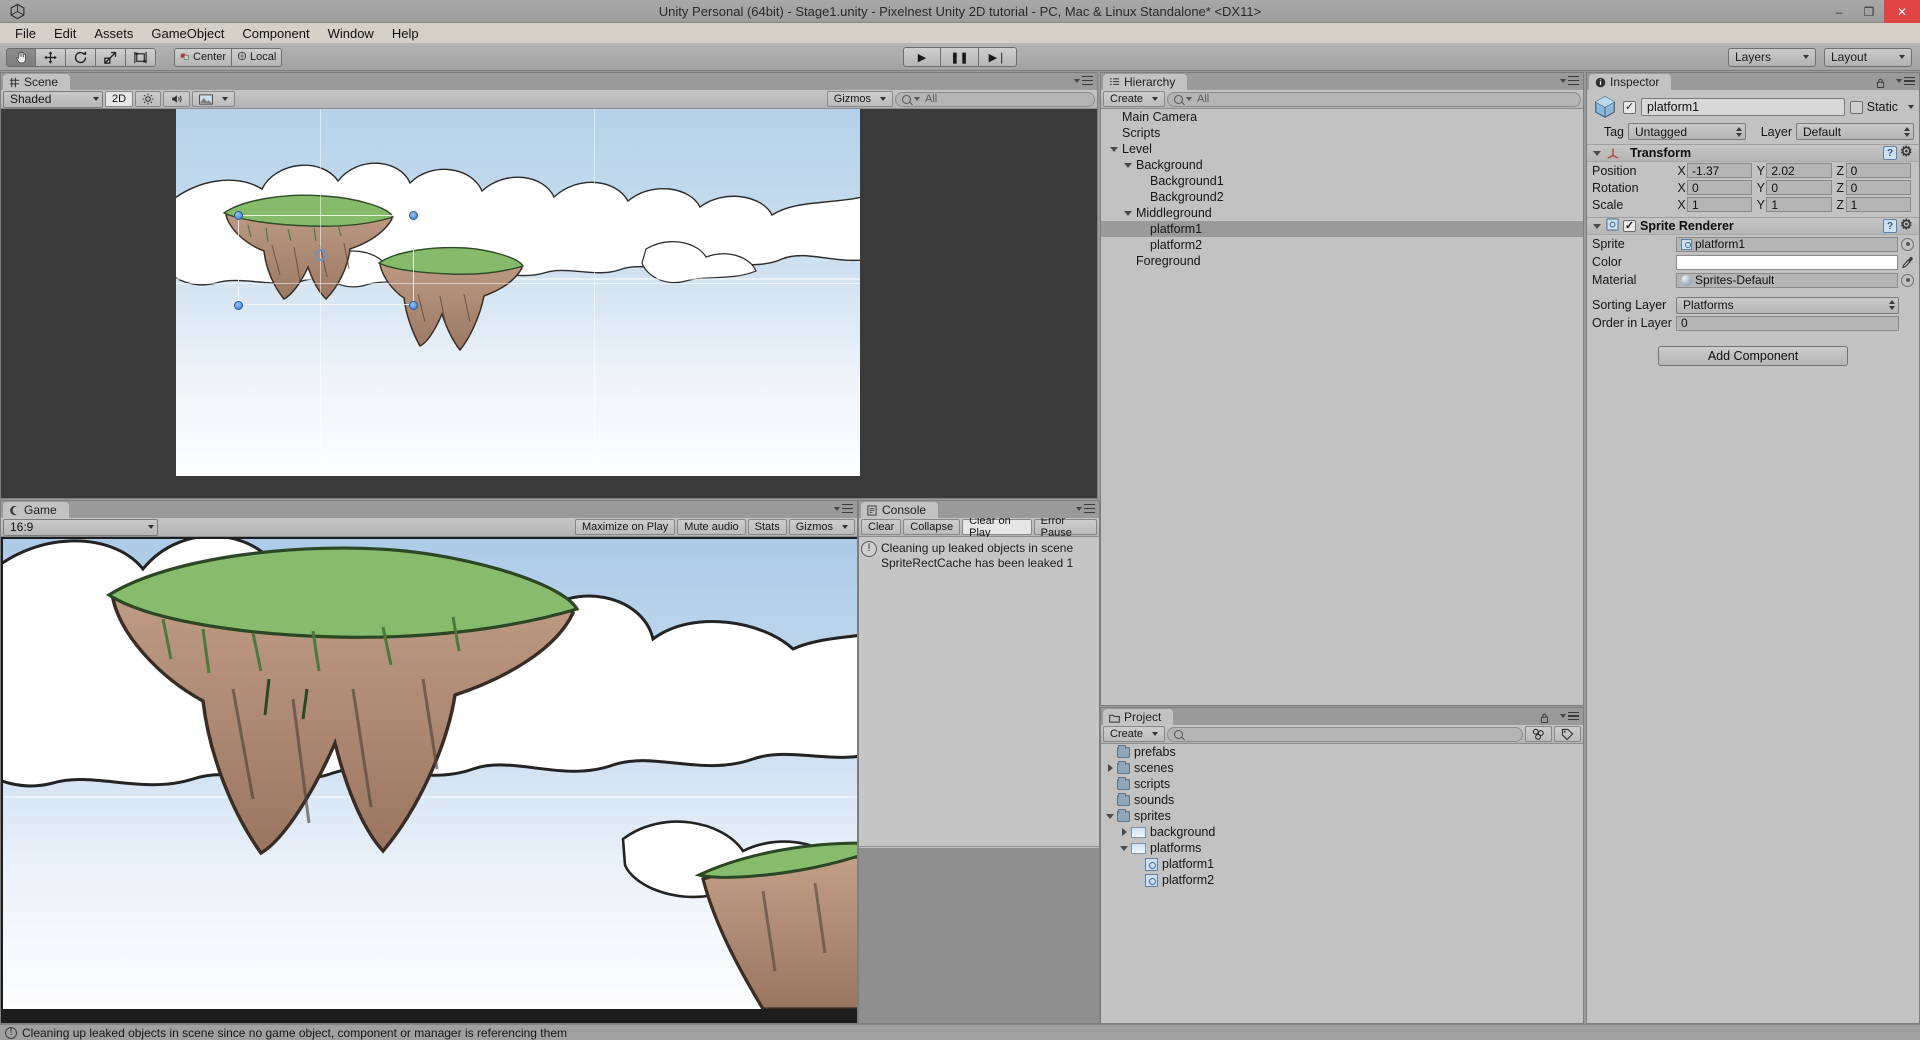 The image size is (1920, 1040). I want to click on add-component-button: Add Component, so click(1753, 356).